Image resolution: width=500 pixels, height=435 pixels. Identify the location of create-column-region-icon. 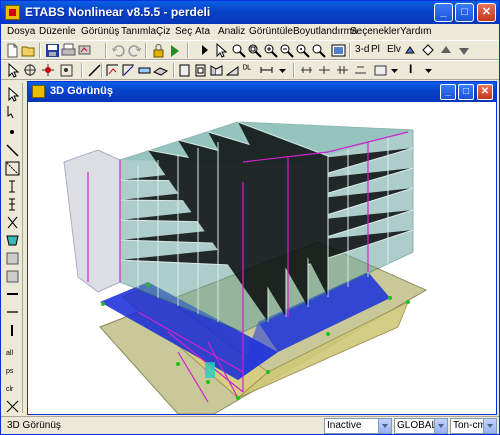
(12, 204).